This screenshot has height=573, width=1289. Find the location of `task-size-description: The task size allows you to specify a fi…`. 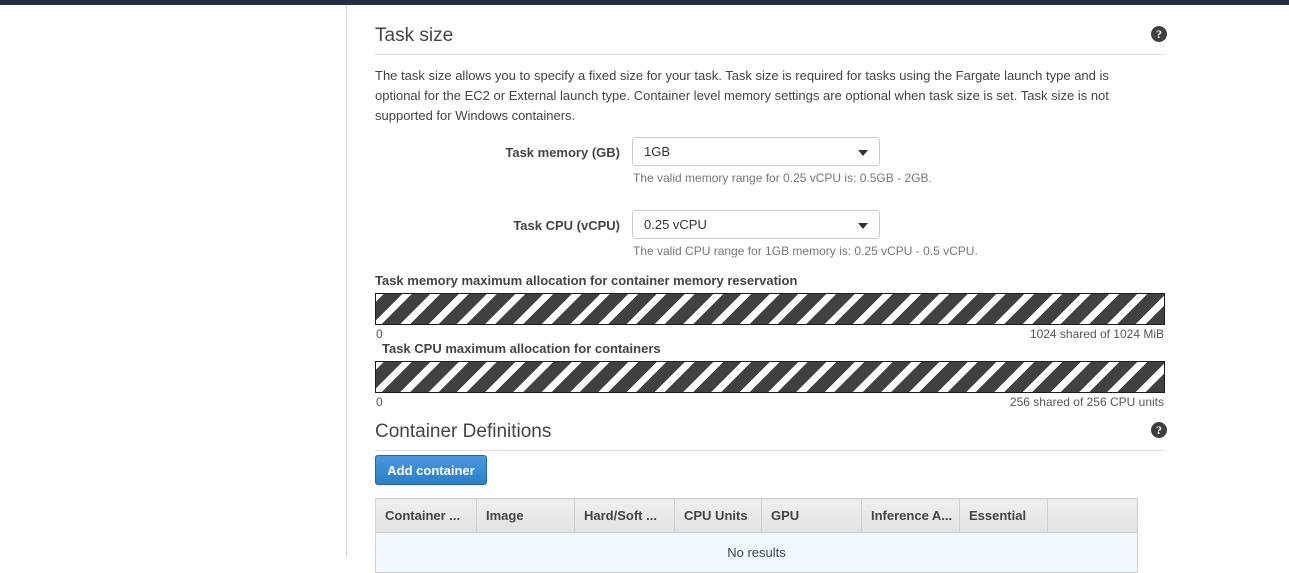

task-size-description: The task size allows you to specify a fi… is located at coordinates (742, 95).